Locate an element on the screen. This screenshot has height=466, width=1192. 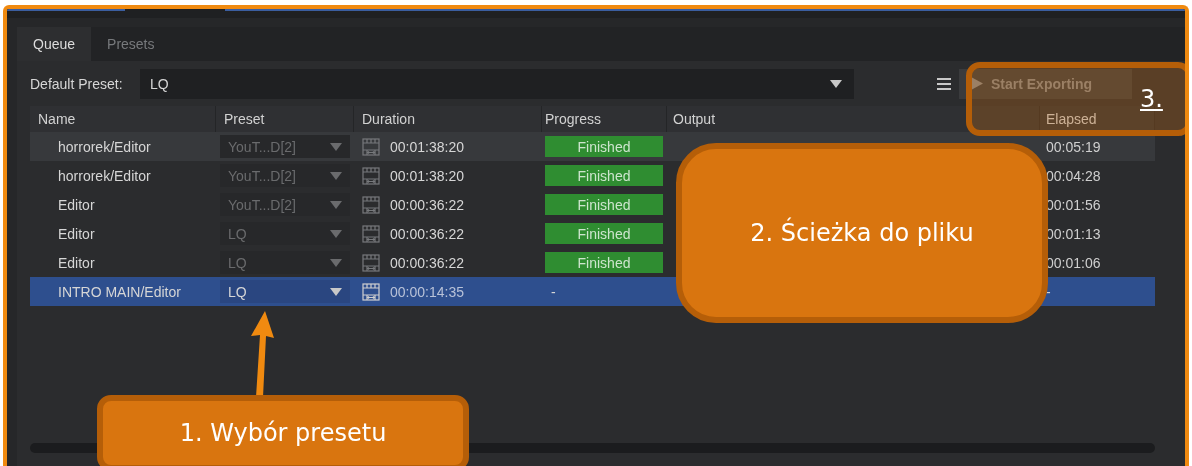
elapsed-cell-text: 00:05:19 is located at coordinates (1073, 147).